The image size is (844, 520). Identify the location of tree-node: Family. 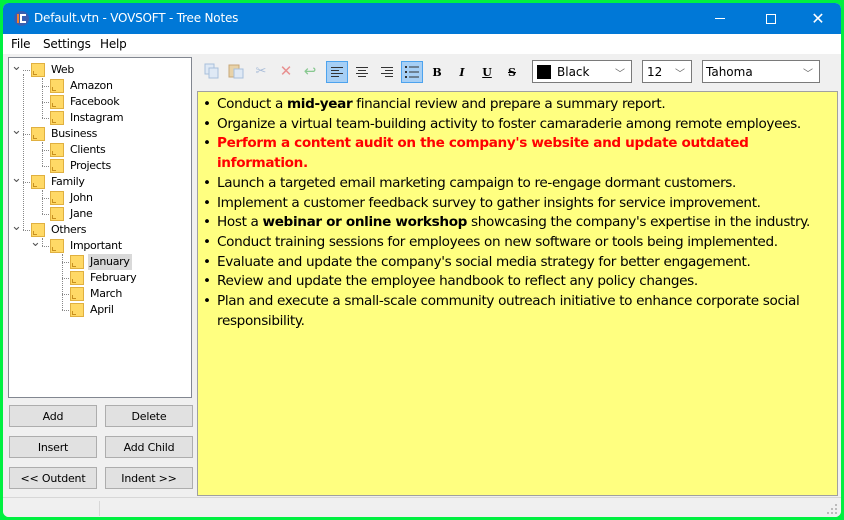
(59, 182).